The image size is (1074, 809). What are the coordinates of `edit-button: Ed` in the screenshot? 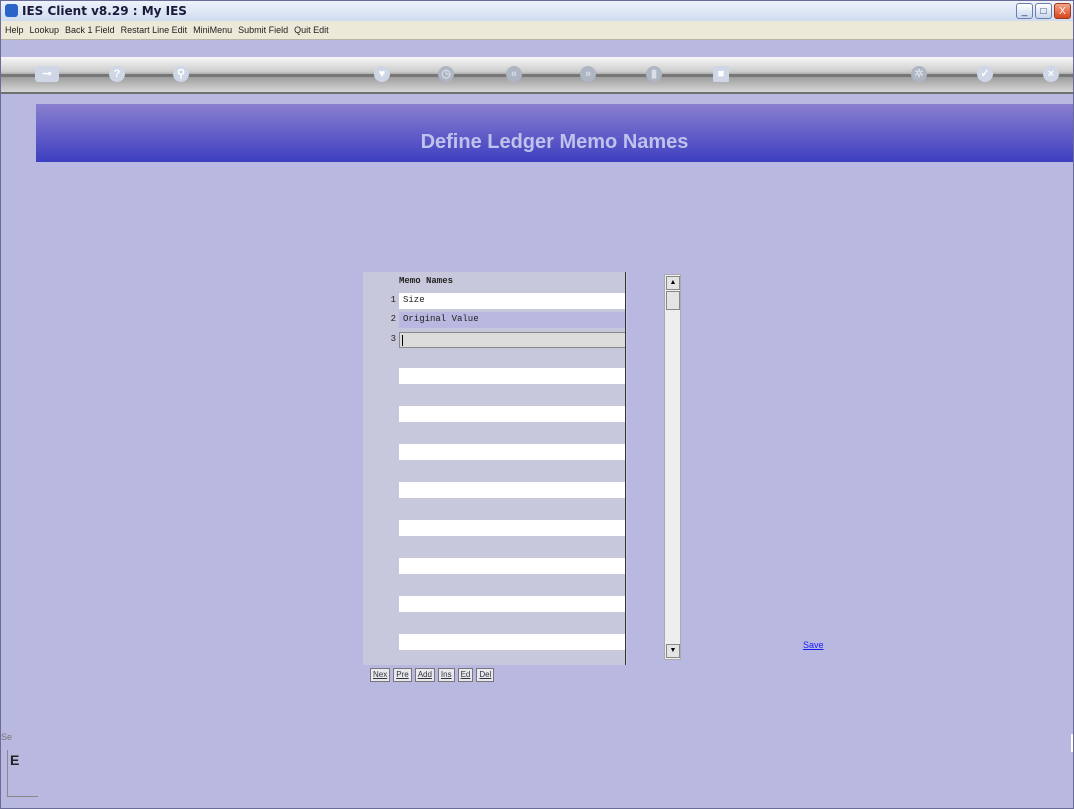 It's located at (465, 675).